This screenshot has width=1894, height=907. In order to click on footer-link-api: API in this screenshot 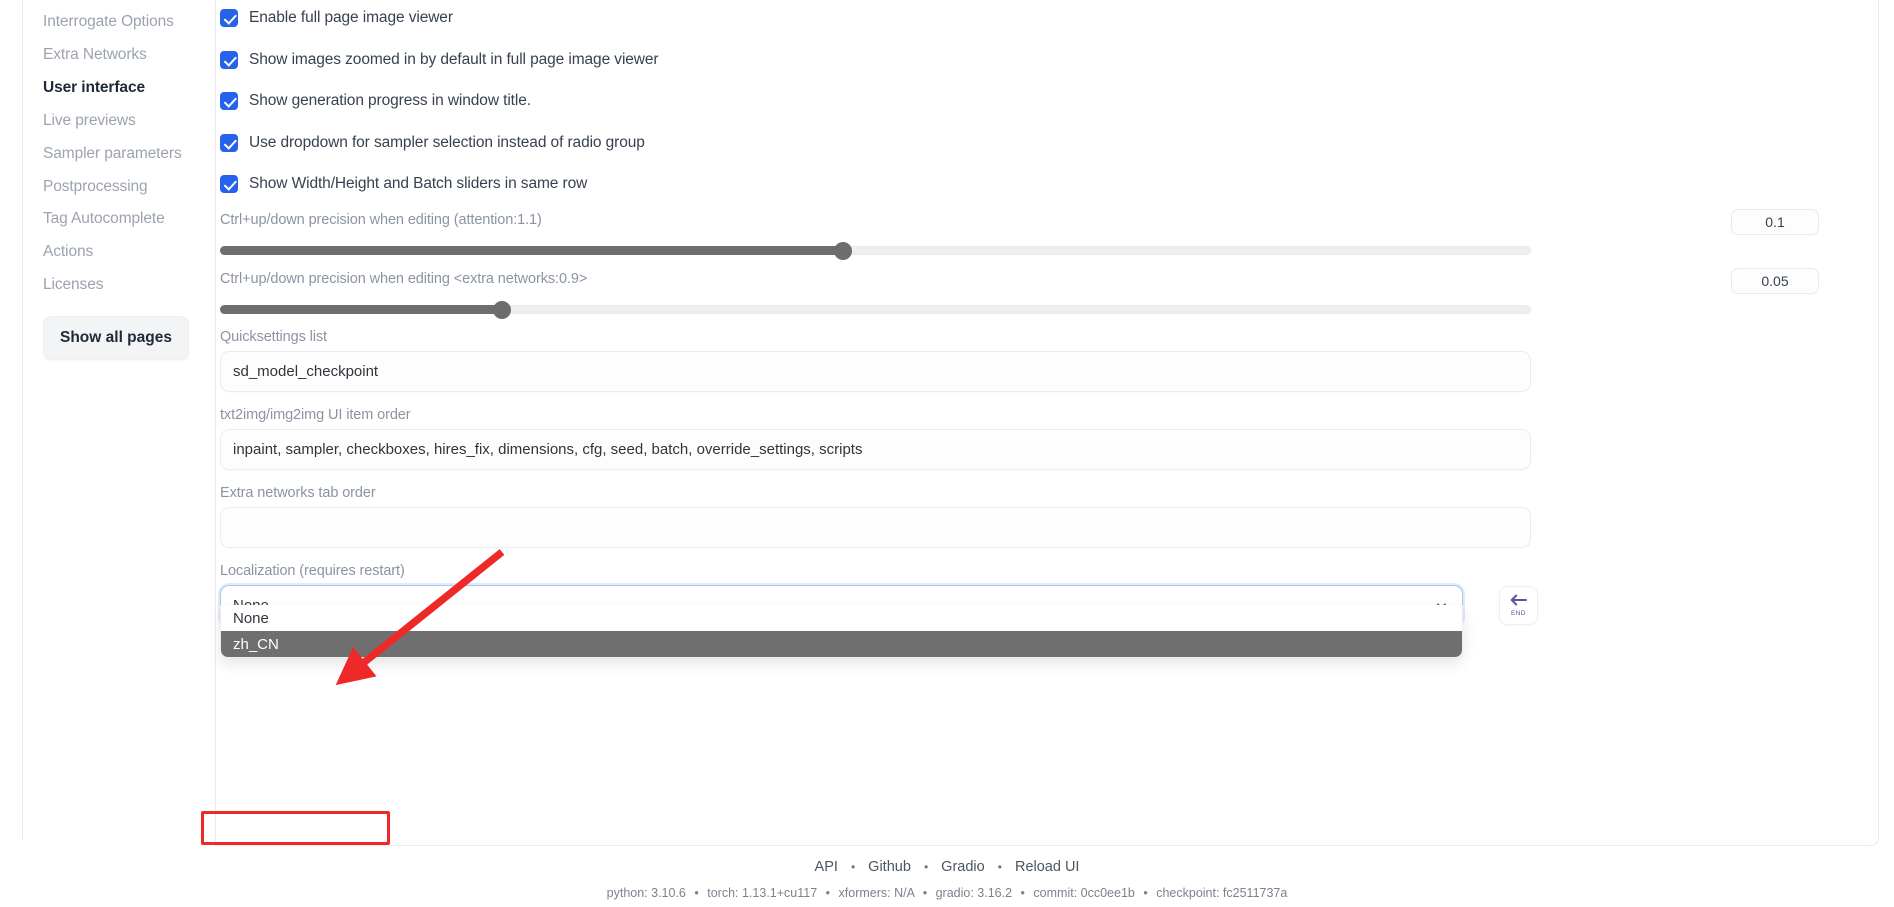, I will do `click(826, 867)`.